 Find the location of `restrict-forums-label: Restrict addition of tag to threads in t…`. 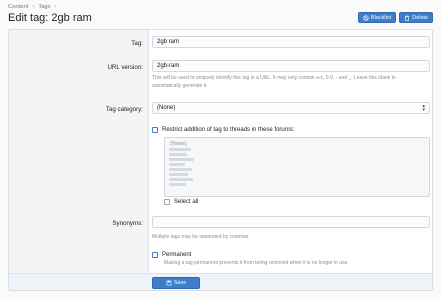

restrict-forums-label: Restrict addition of tag to threads in t… is located at coordinates (228, 130).